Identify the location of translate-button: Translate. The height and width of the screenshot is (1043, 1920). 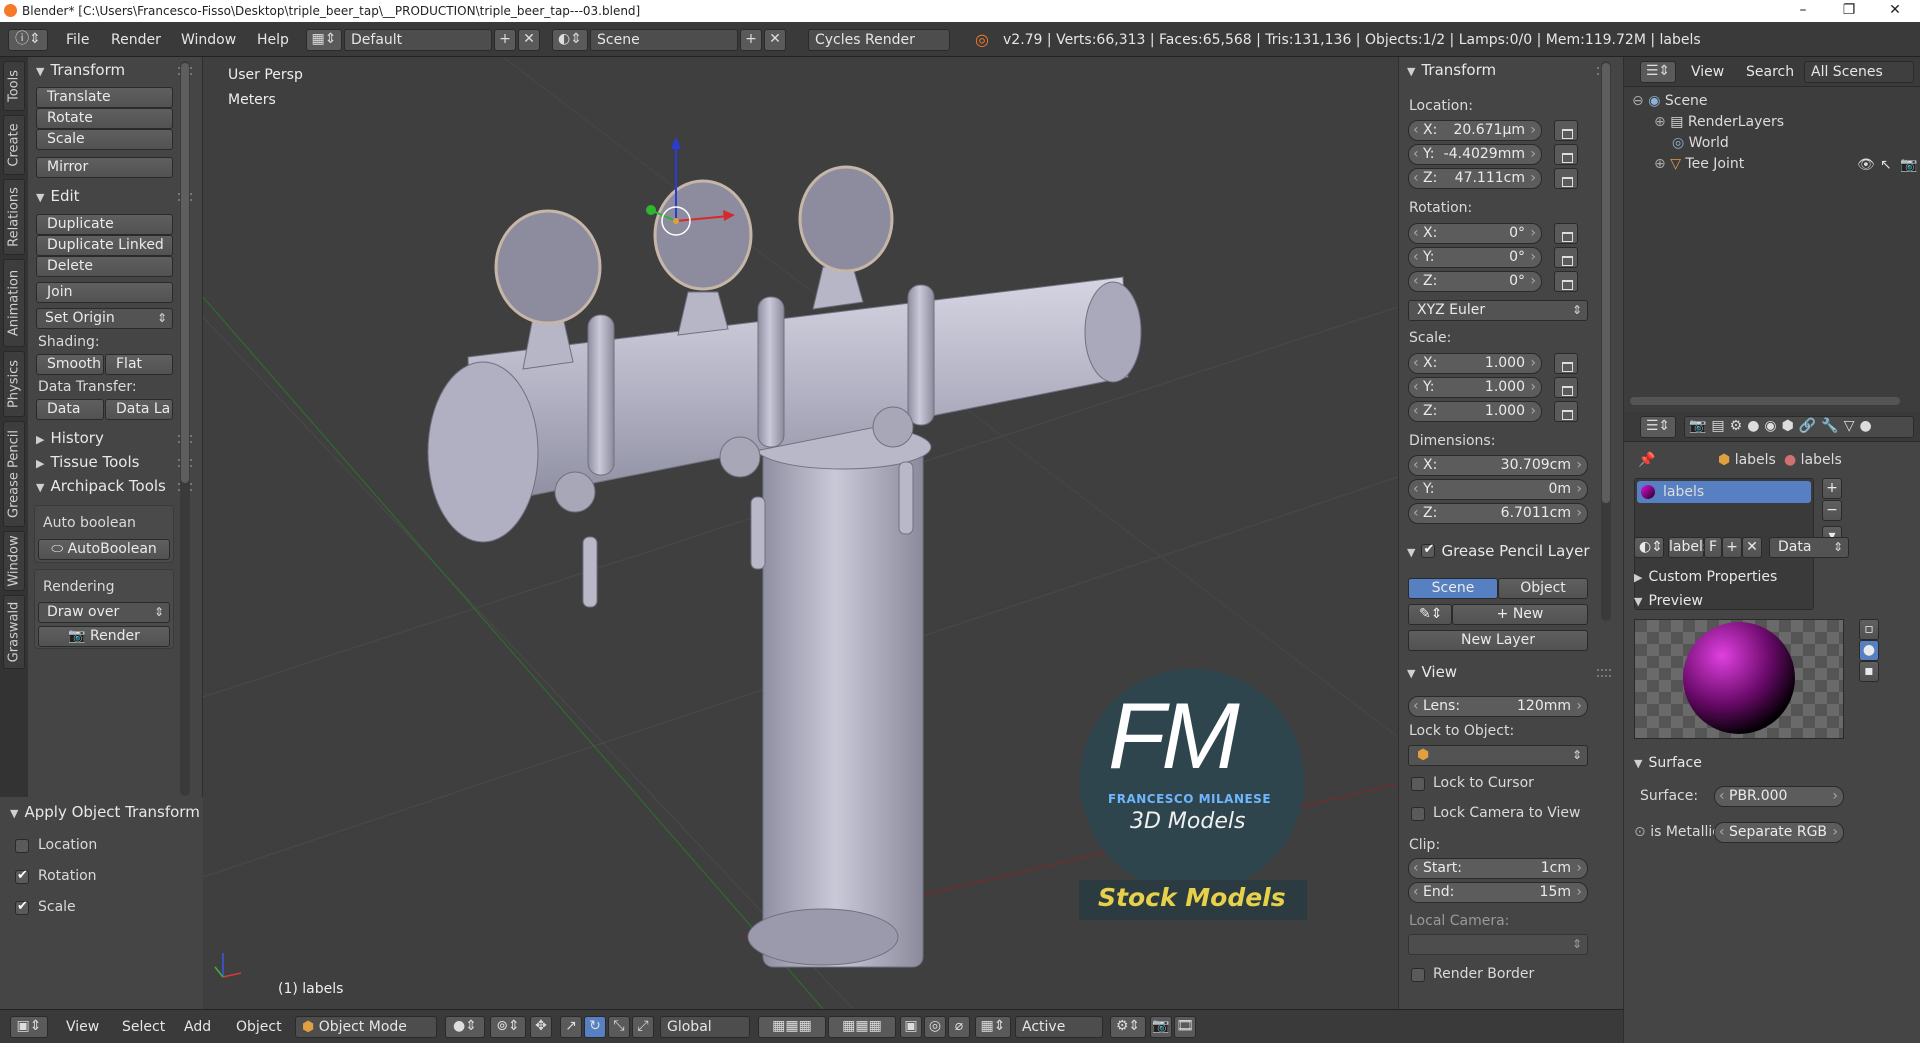
(104, 97).